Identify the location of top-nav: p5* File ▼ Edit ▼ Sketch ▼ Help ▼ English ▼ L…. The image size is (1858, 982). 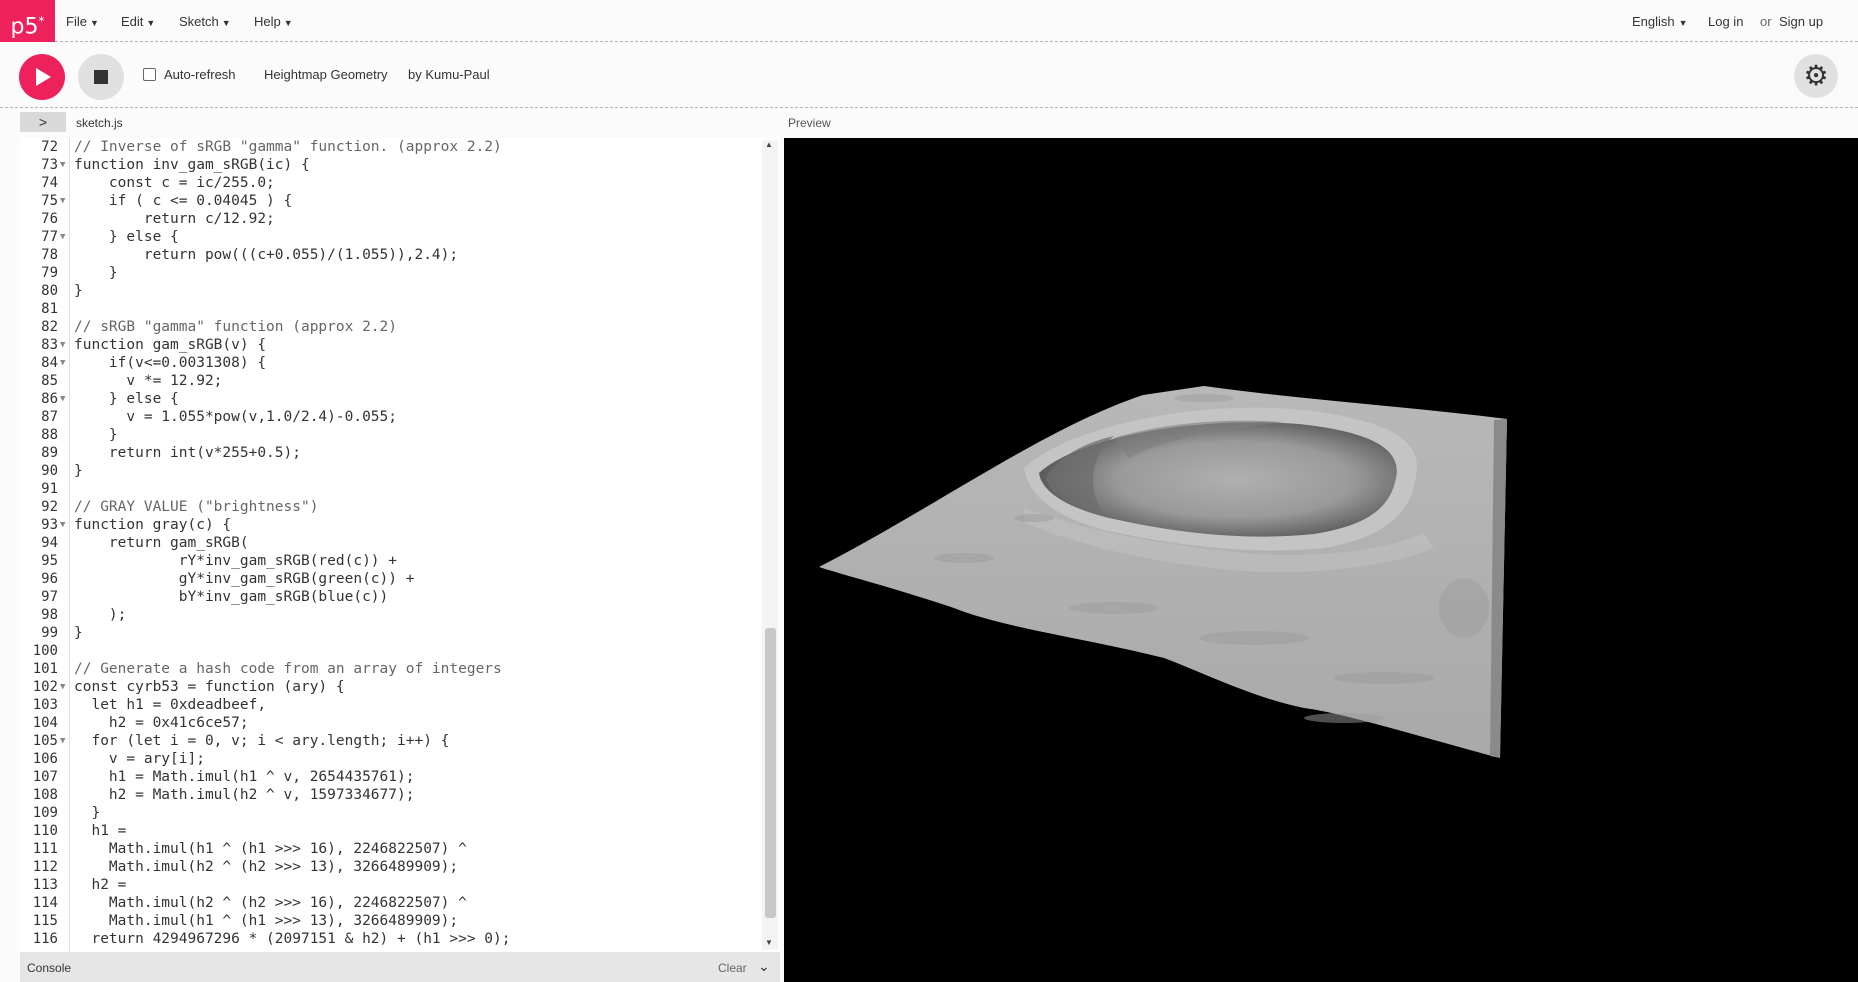
(929, 21).